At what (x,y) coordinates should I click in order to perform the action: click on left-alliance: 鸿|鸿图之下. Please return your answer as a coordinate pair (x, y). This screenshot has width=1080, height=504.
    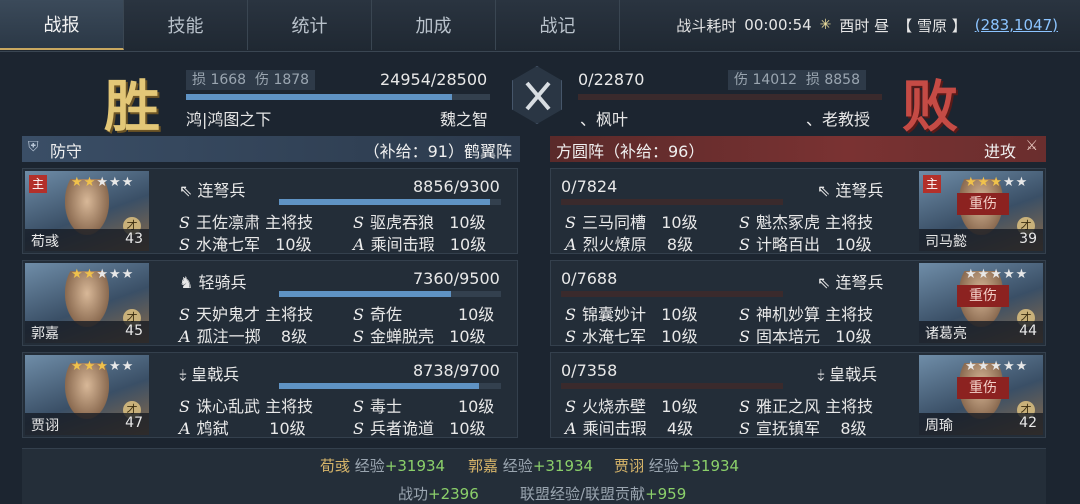
    Looking at the image, I should click on (229, 119).